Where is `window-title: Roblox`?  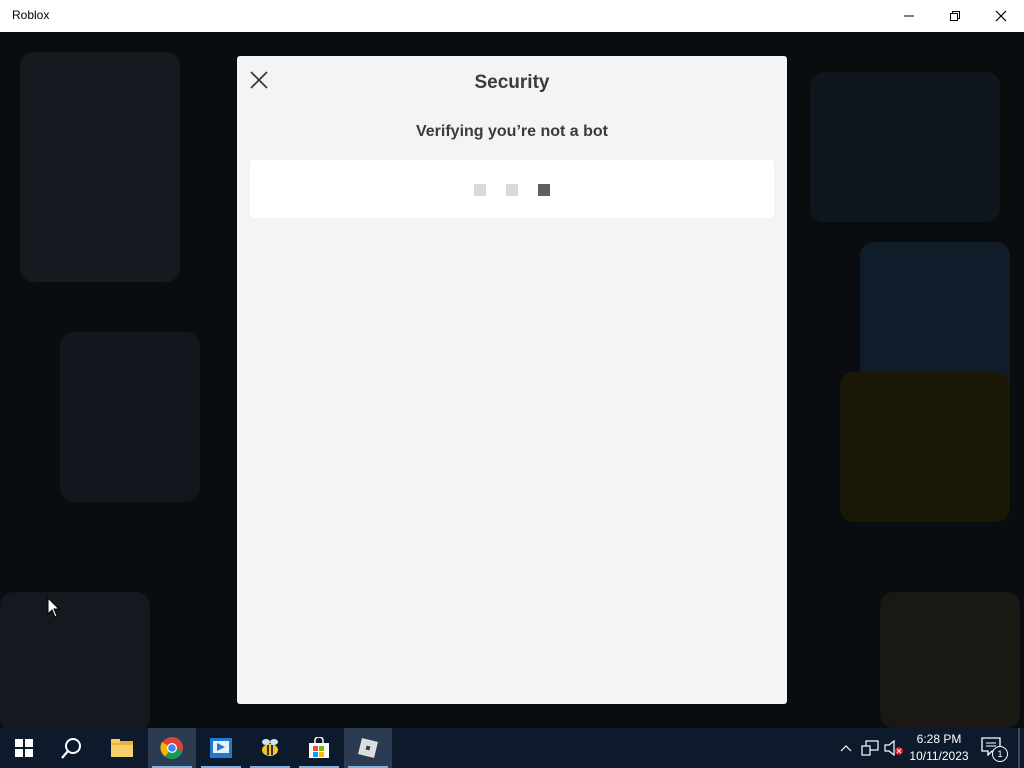
window-title: Roblox is located at coordinates (31, 15).